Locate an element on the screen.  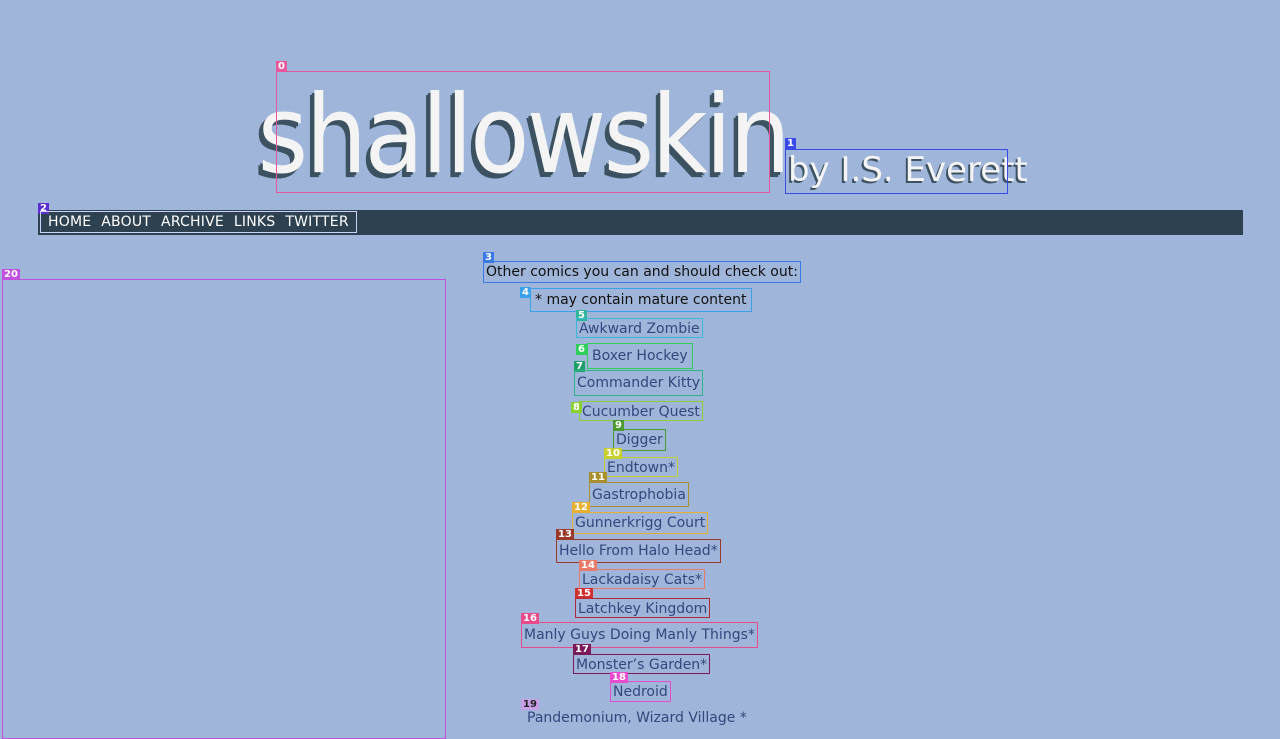
link-gastrophobia: Gastrophobia is located at coordinates (639, 494).